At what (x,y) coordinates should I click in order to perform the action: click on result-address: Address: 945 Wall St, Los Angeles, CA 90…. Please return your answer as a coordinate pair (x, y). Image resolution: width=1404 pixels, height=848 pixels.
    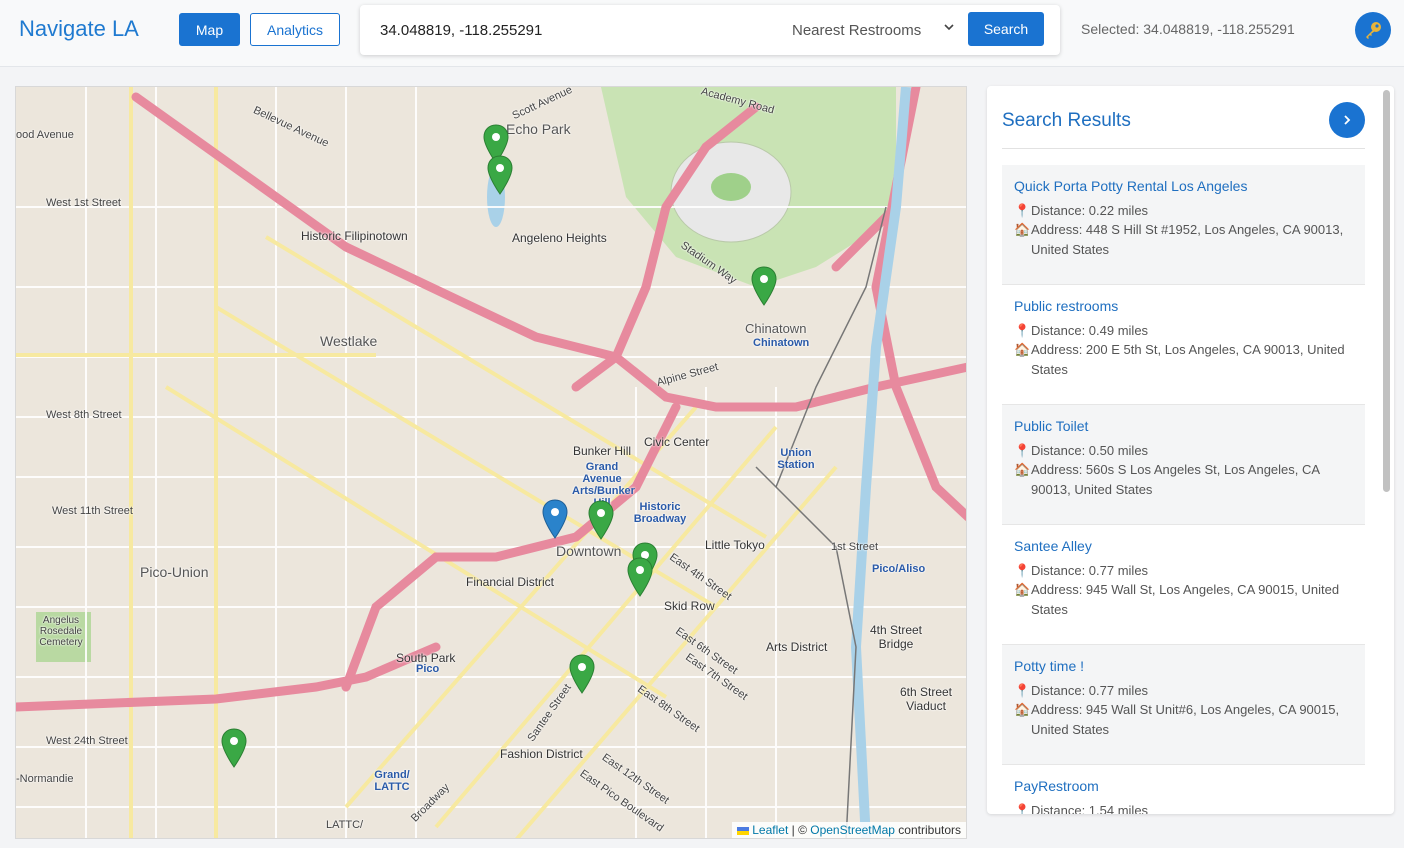
    Looking at the image, I should click on (1185, 599).